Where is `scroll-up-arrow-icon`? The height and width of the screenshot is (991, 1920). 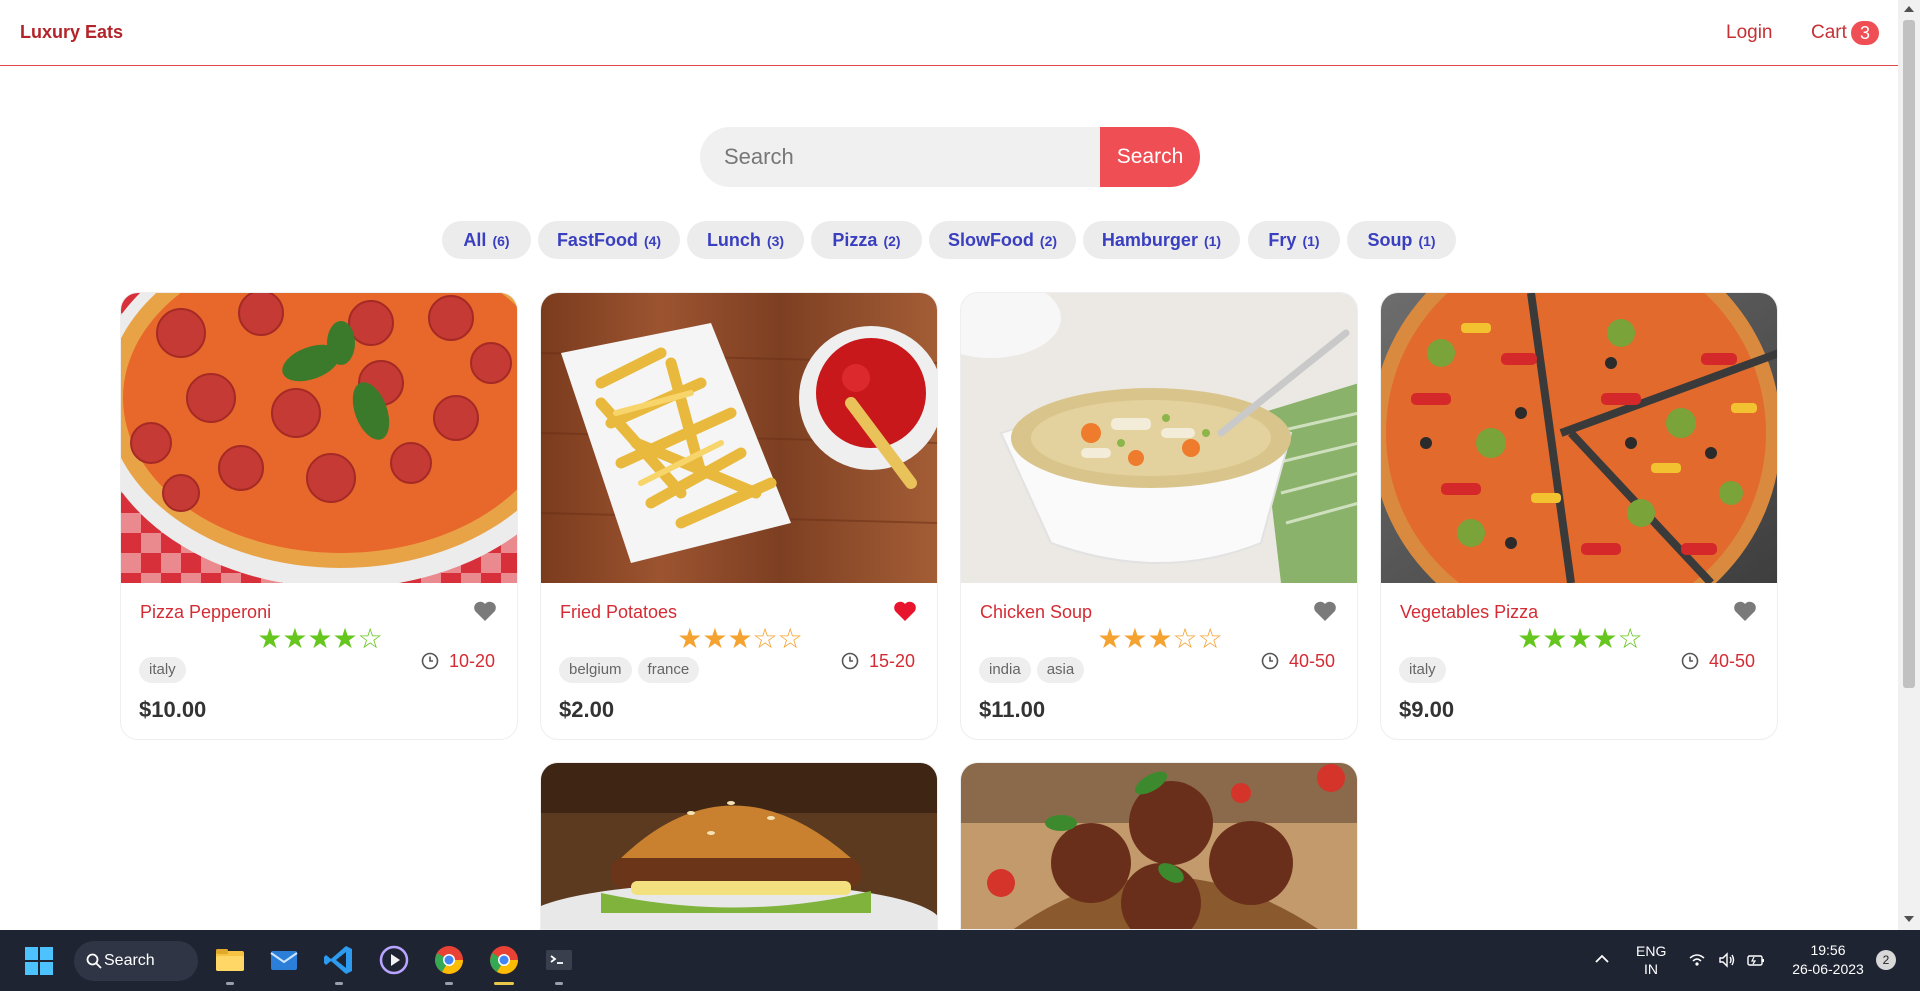
scroll-up-arrow-icon is located at coordinates (1909, 9).